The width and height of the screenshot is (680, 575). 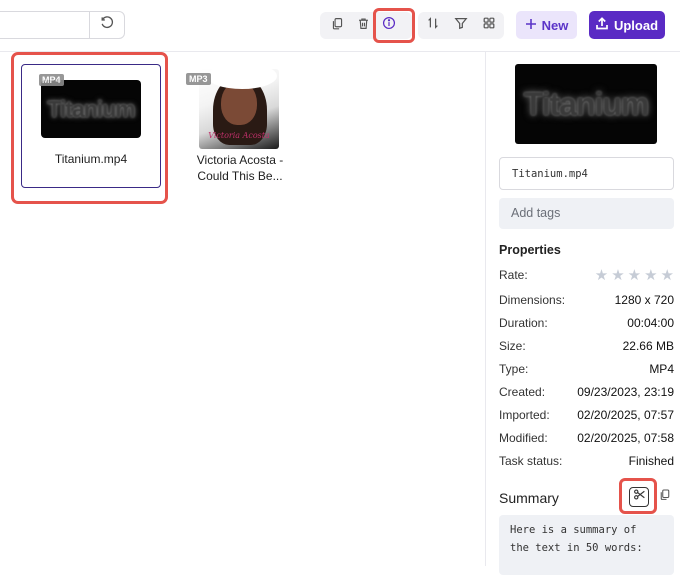 What do you see at coordinates (45, 25) in the screenshot?
I see `search-input` at bounding box center [45, 25].